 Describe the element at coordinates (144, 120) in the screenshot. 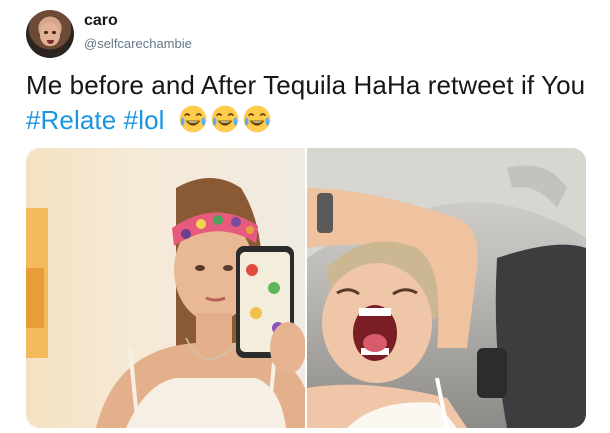

I see `hashtag-lol: #lol` at that location.